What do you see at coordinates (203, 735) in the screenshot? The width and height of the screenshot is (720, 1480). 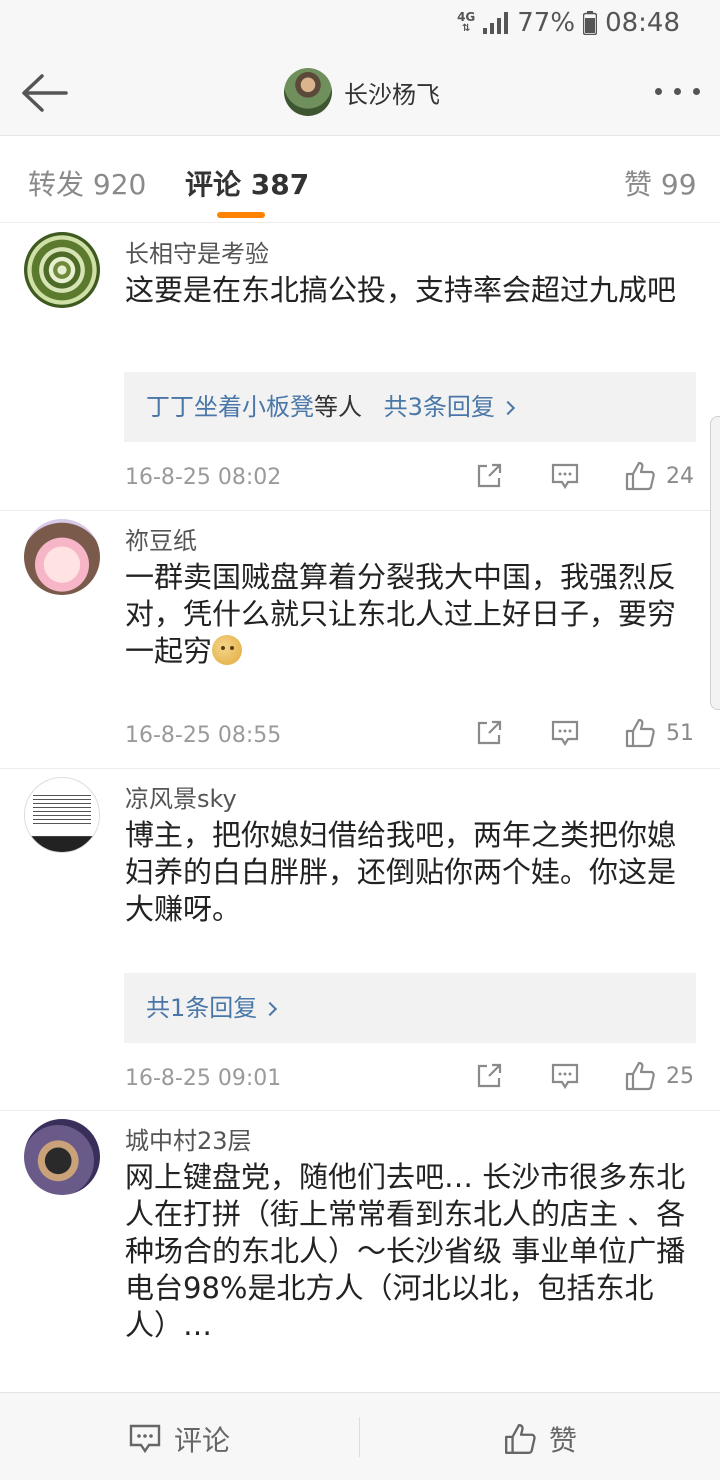 I see `comment-time: 16-8-25 08:55` at bounding box center [203, 735].